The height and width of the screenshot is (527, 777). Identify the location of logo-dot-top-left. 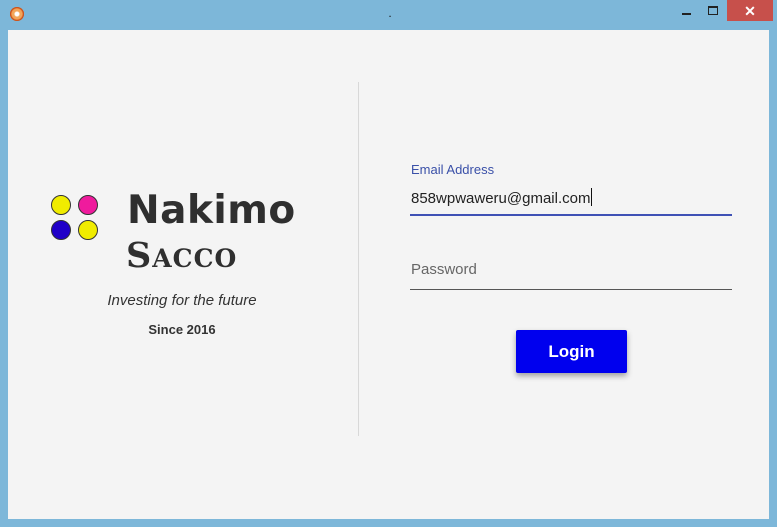
(61, 205).